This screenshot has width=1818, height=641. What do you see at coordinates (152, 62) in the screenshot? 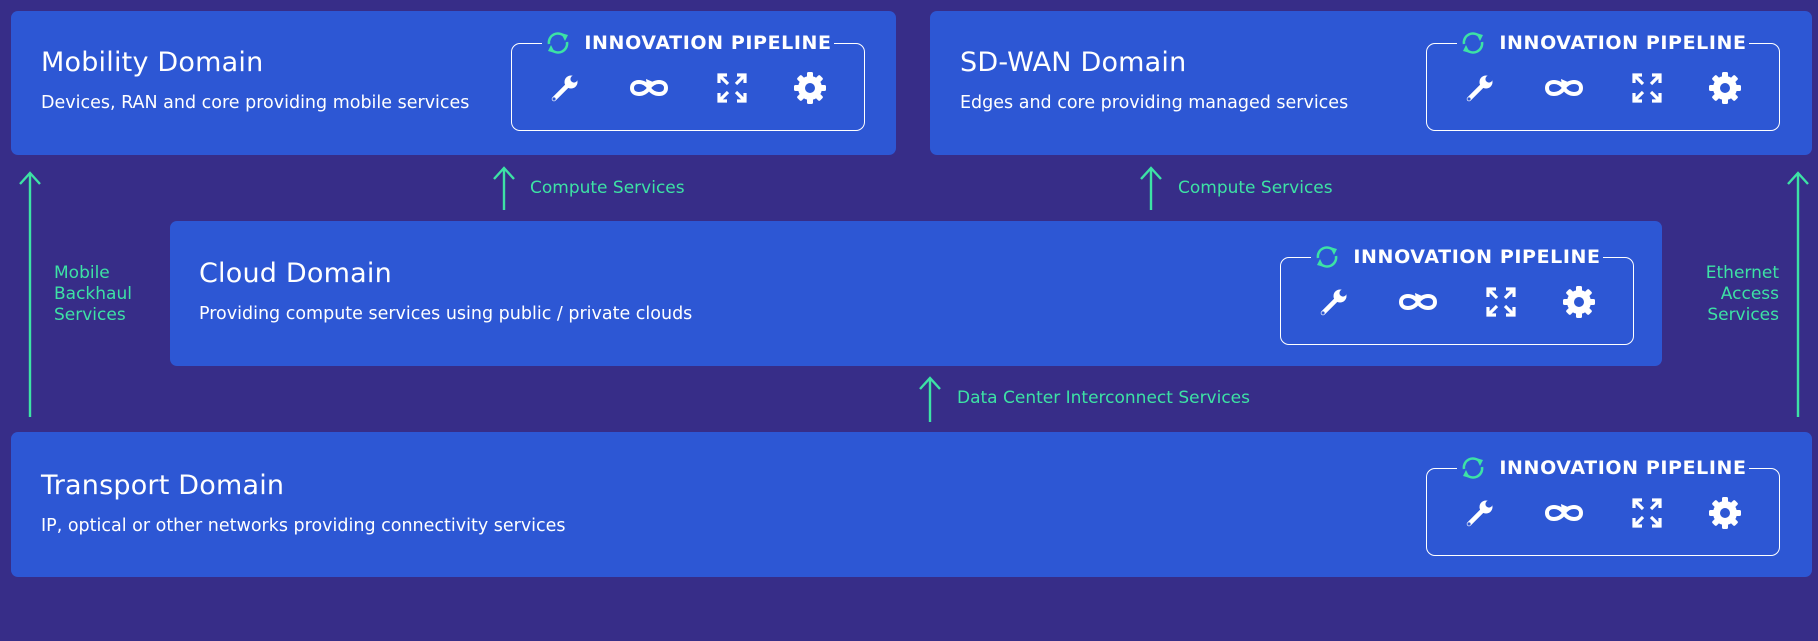
I see `mobility-domain-title: Mobility Domain` at bounding box center [152, 62].